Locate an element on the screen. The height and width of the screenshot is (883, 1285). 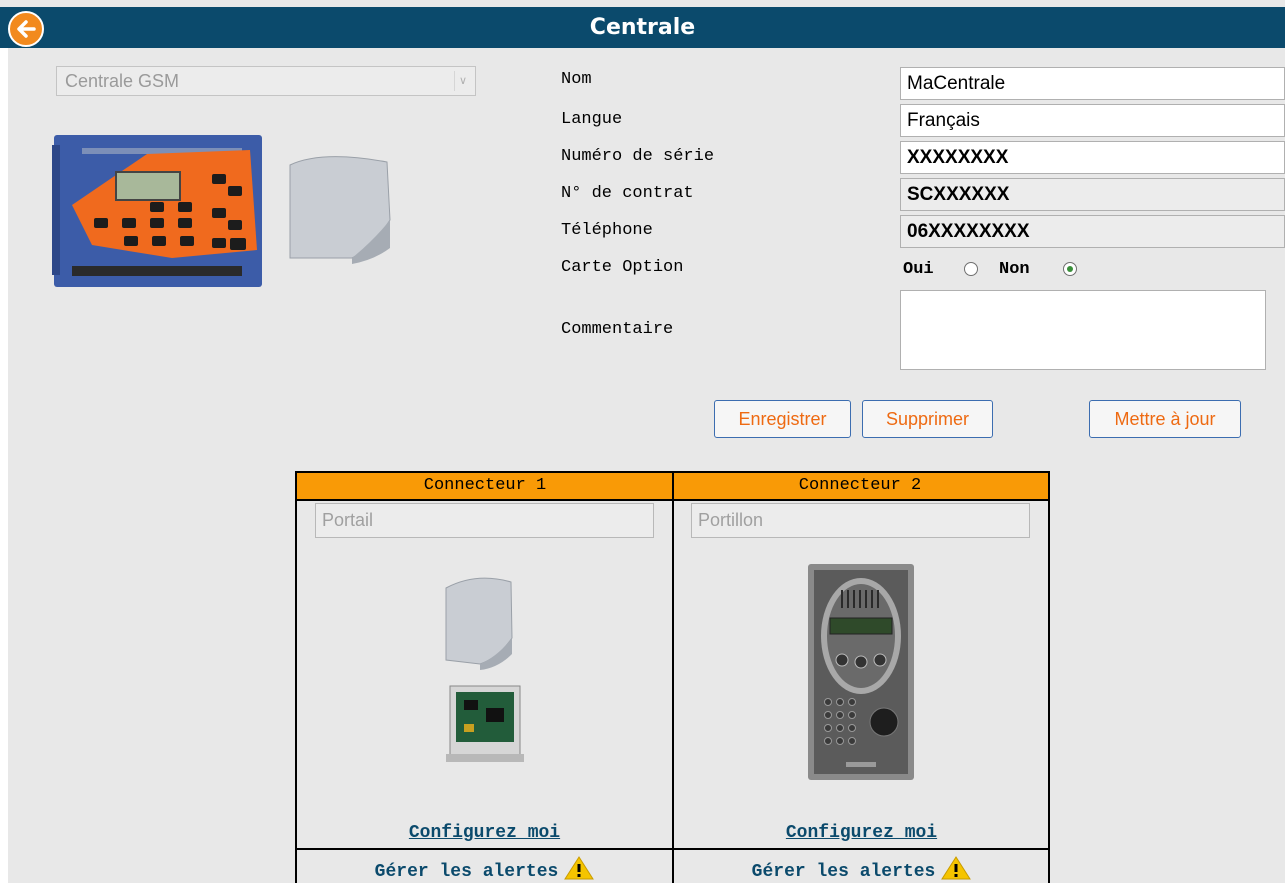
non-label: Non is located at coordinates (1014, 269).